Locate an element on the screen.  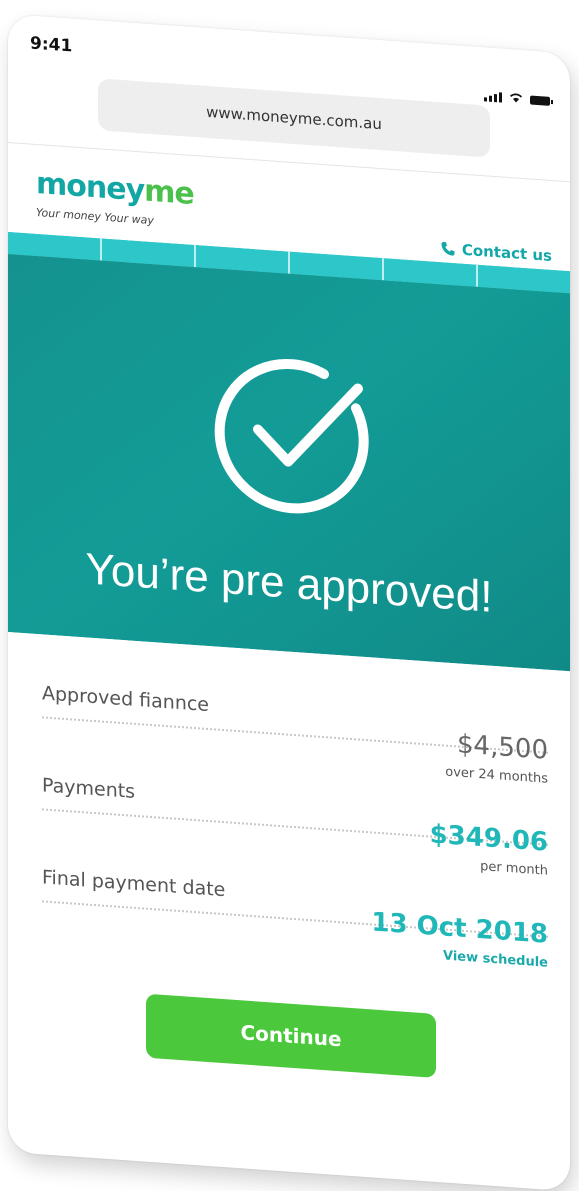
payments-label: Payments is located at coordinates (89, 788).